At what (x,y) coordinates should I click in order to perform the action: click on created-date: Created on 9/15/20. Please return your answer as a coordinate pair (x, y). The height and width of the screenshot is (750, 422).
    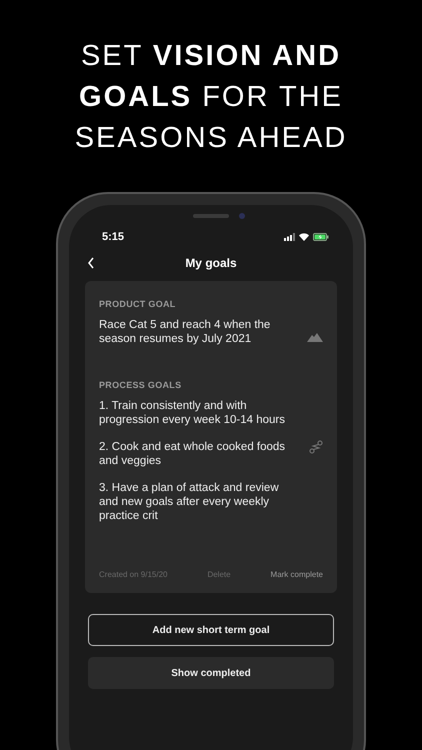
    Looking at the image, I should click on (133, 574).